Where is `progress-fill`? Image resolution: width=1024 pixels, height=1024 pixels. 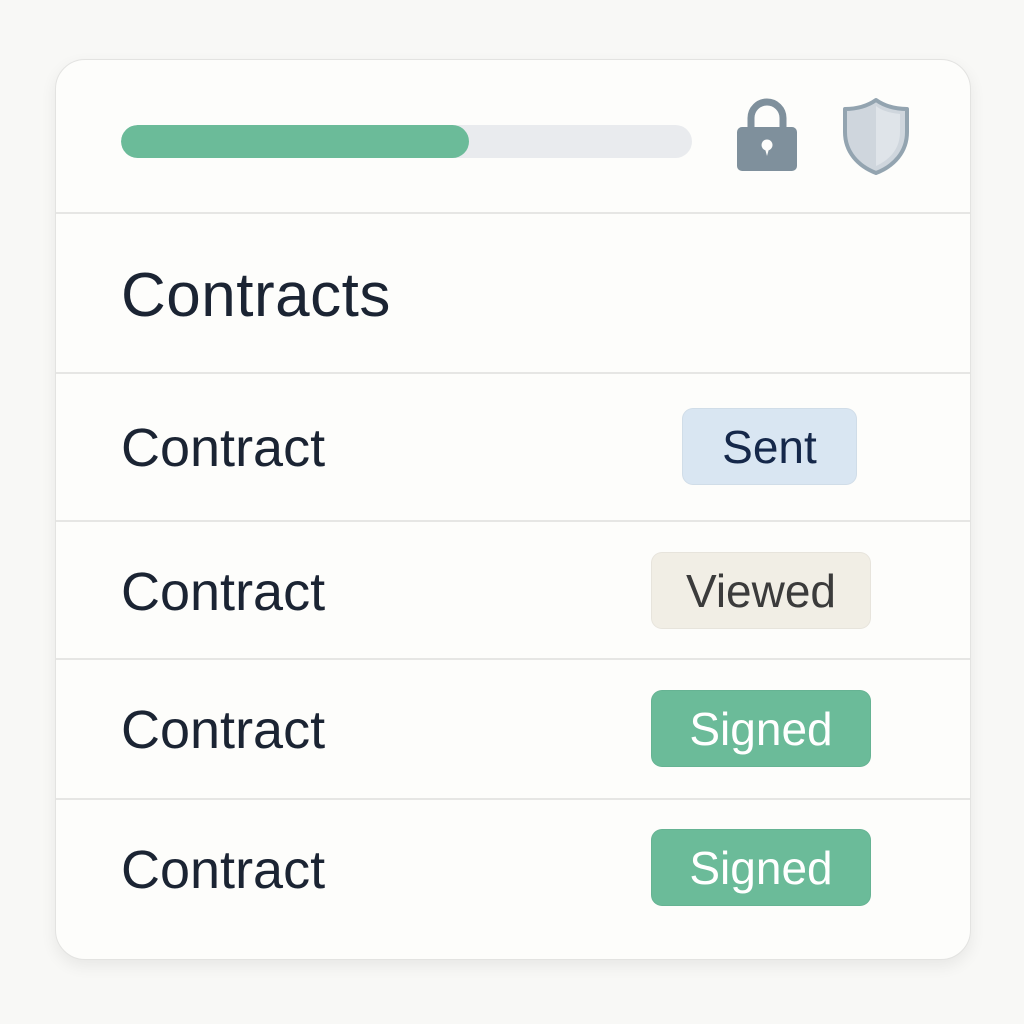 progress-fill is located at coordinates (295, 141).